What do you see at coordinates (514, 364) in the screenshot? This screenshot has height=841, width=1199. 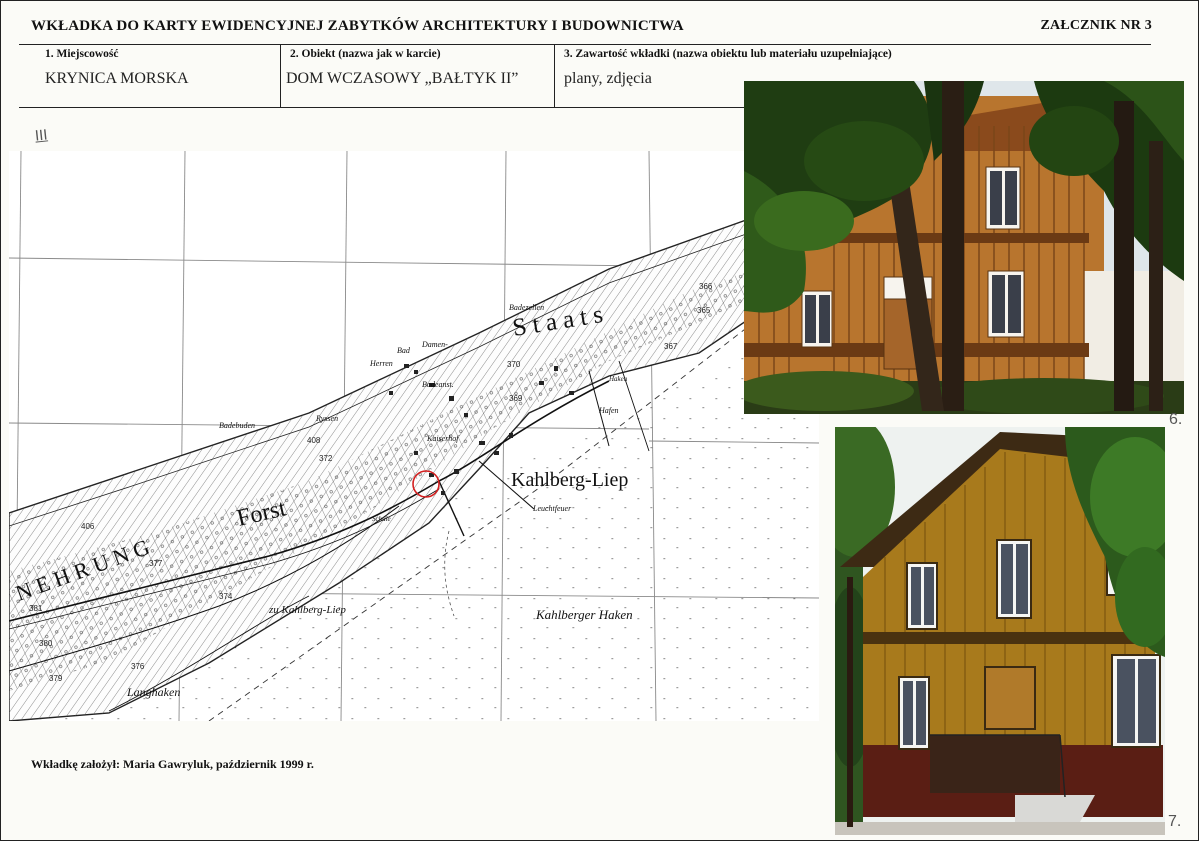 I see `svg-text: 370` at bounding box center [514, 364].